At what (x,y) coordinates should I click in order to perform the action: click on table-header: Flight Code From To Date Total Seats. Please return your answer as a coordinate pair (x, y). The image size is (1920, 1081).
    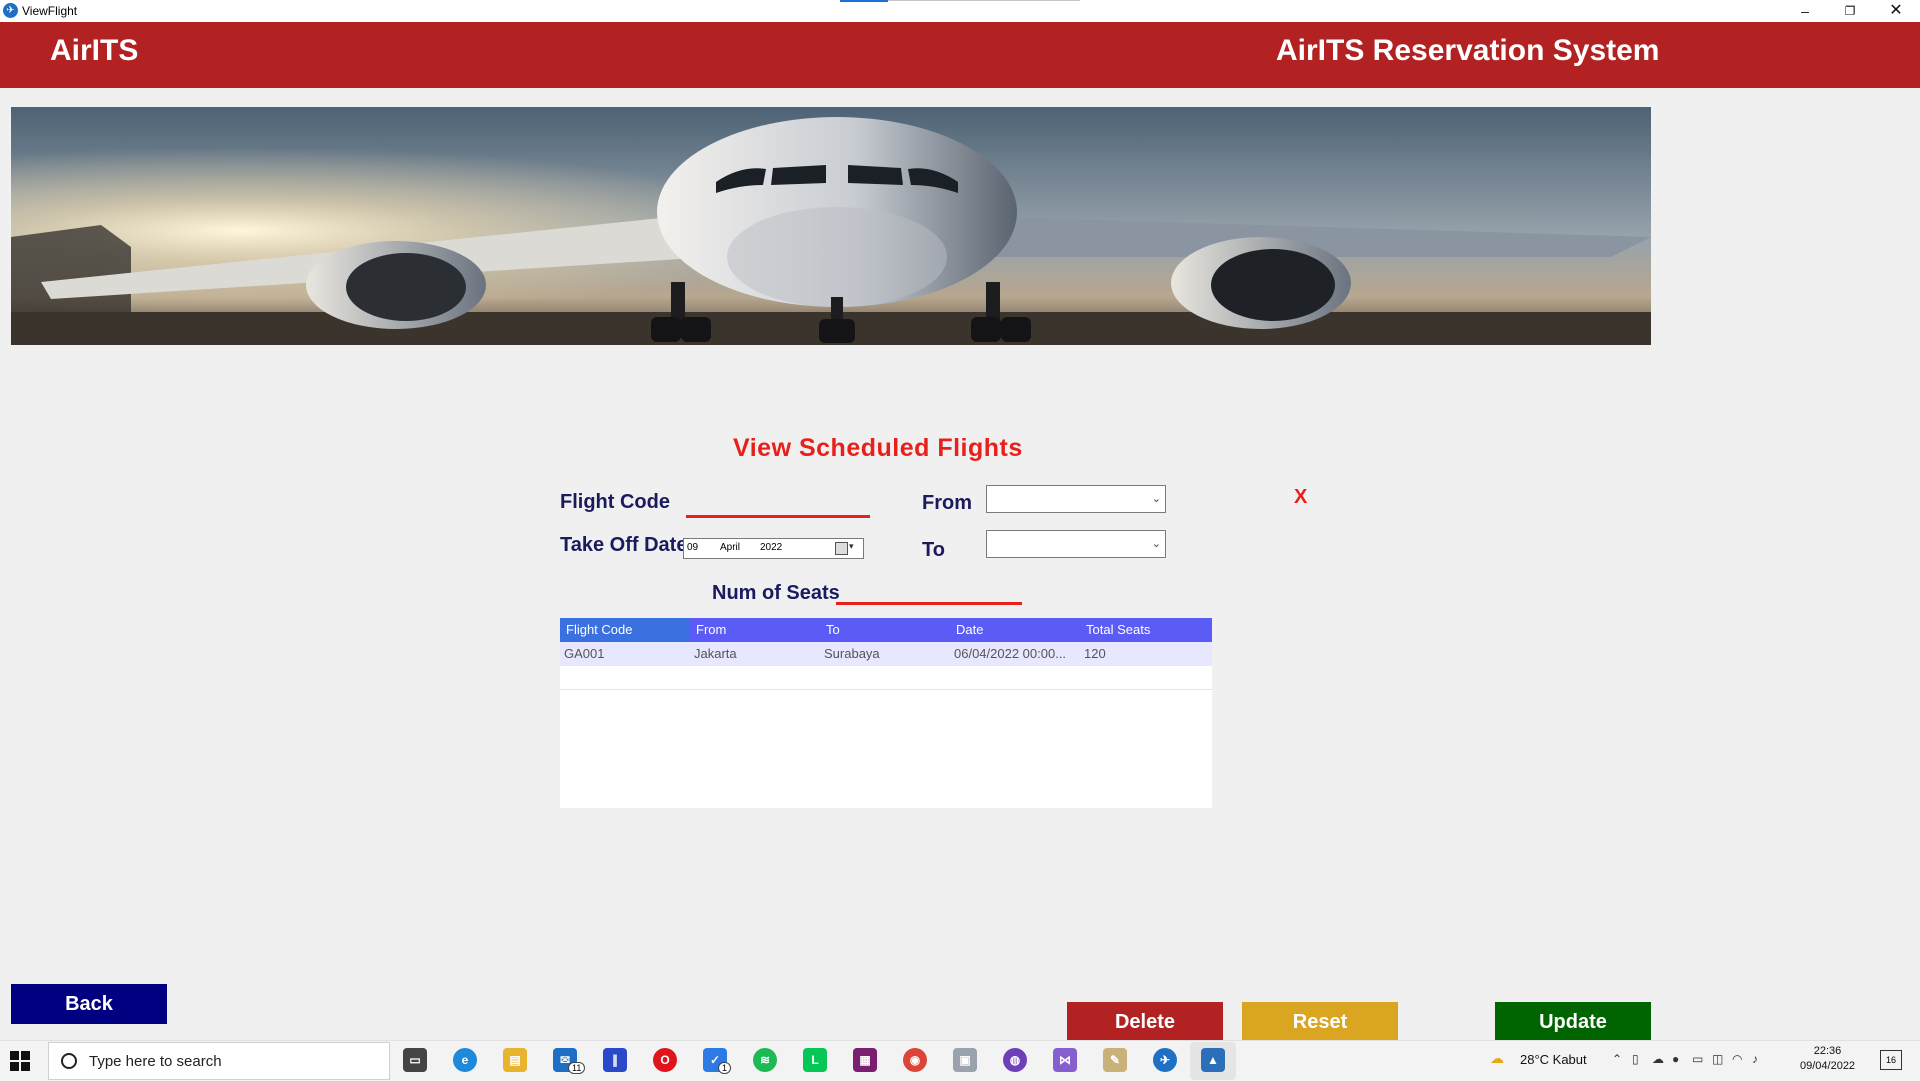
    Looking at the image, I should click on (886, 630).